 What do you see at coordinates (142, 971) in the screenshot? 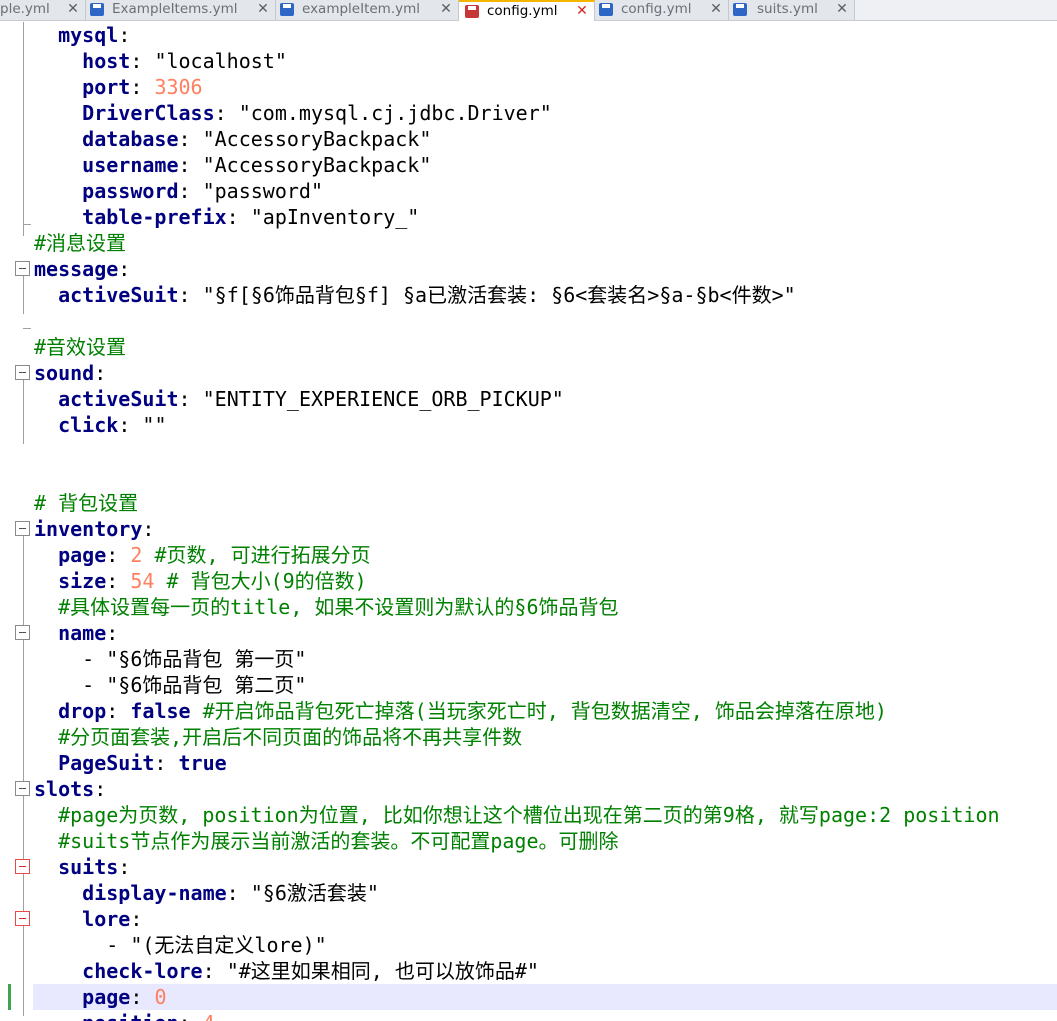
I see `yaml-key: check-lore` at bounding box center [142, 971].